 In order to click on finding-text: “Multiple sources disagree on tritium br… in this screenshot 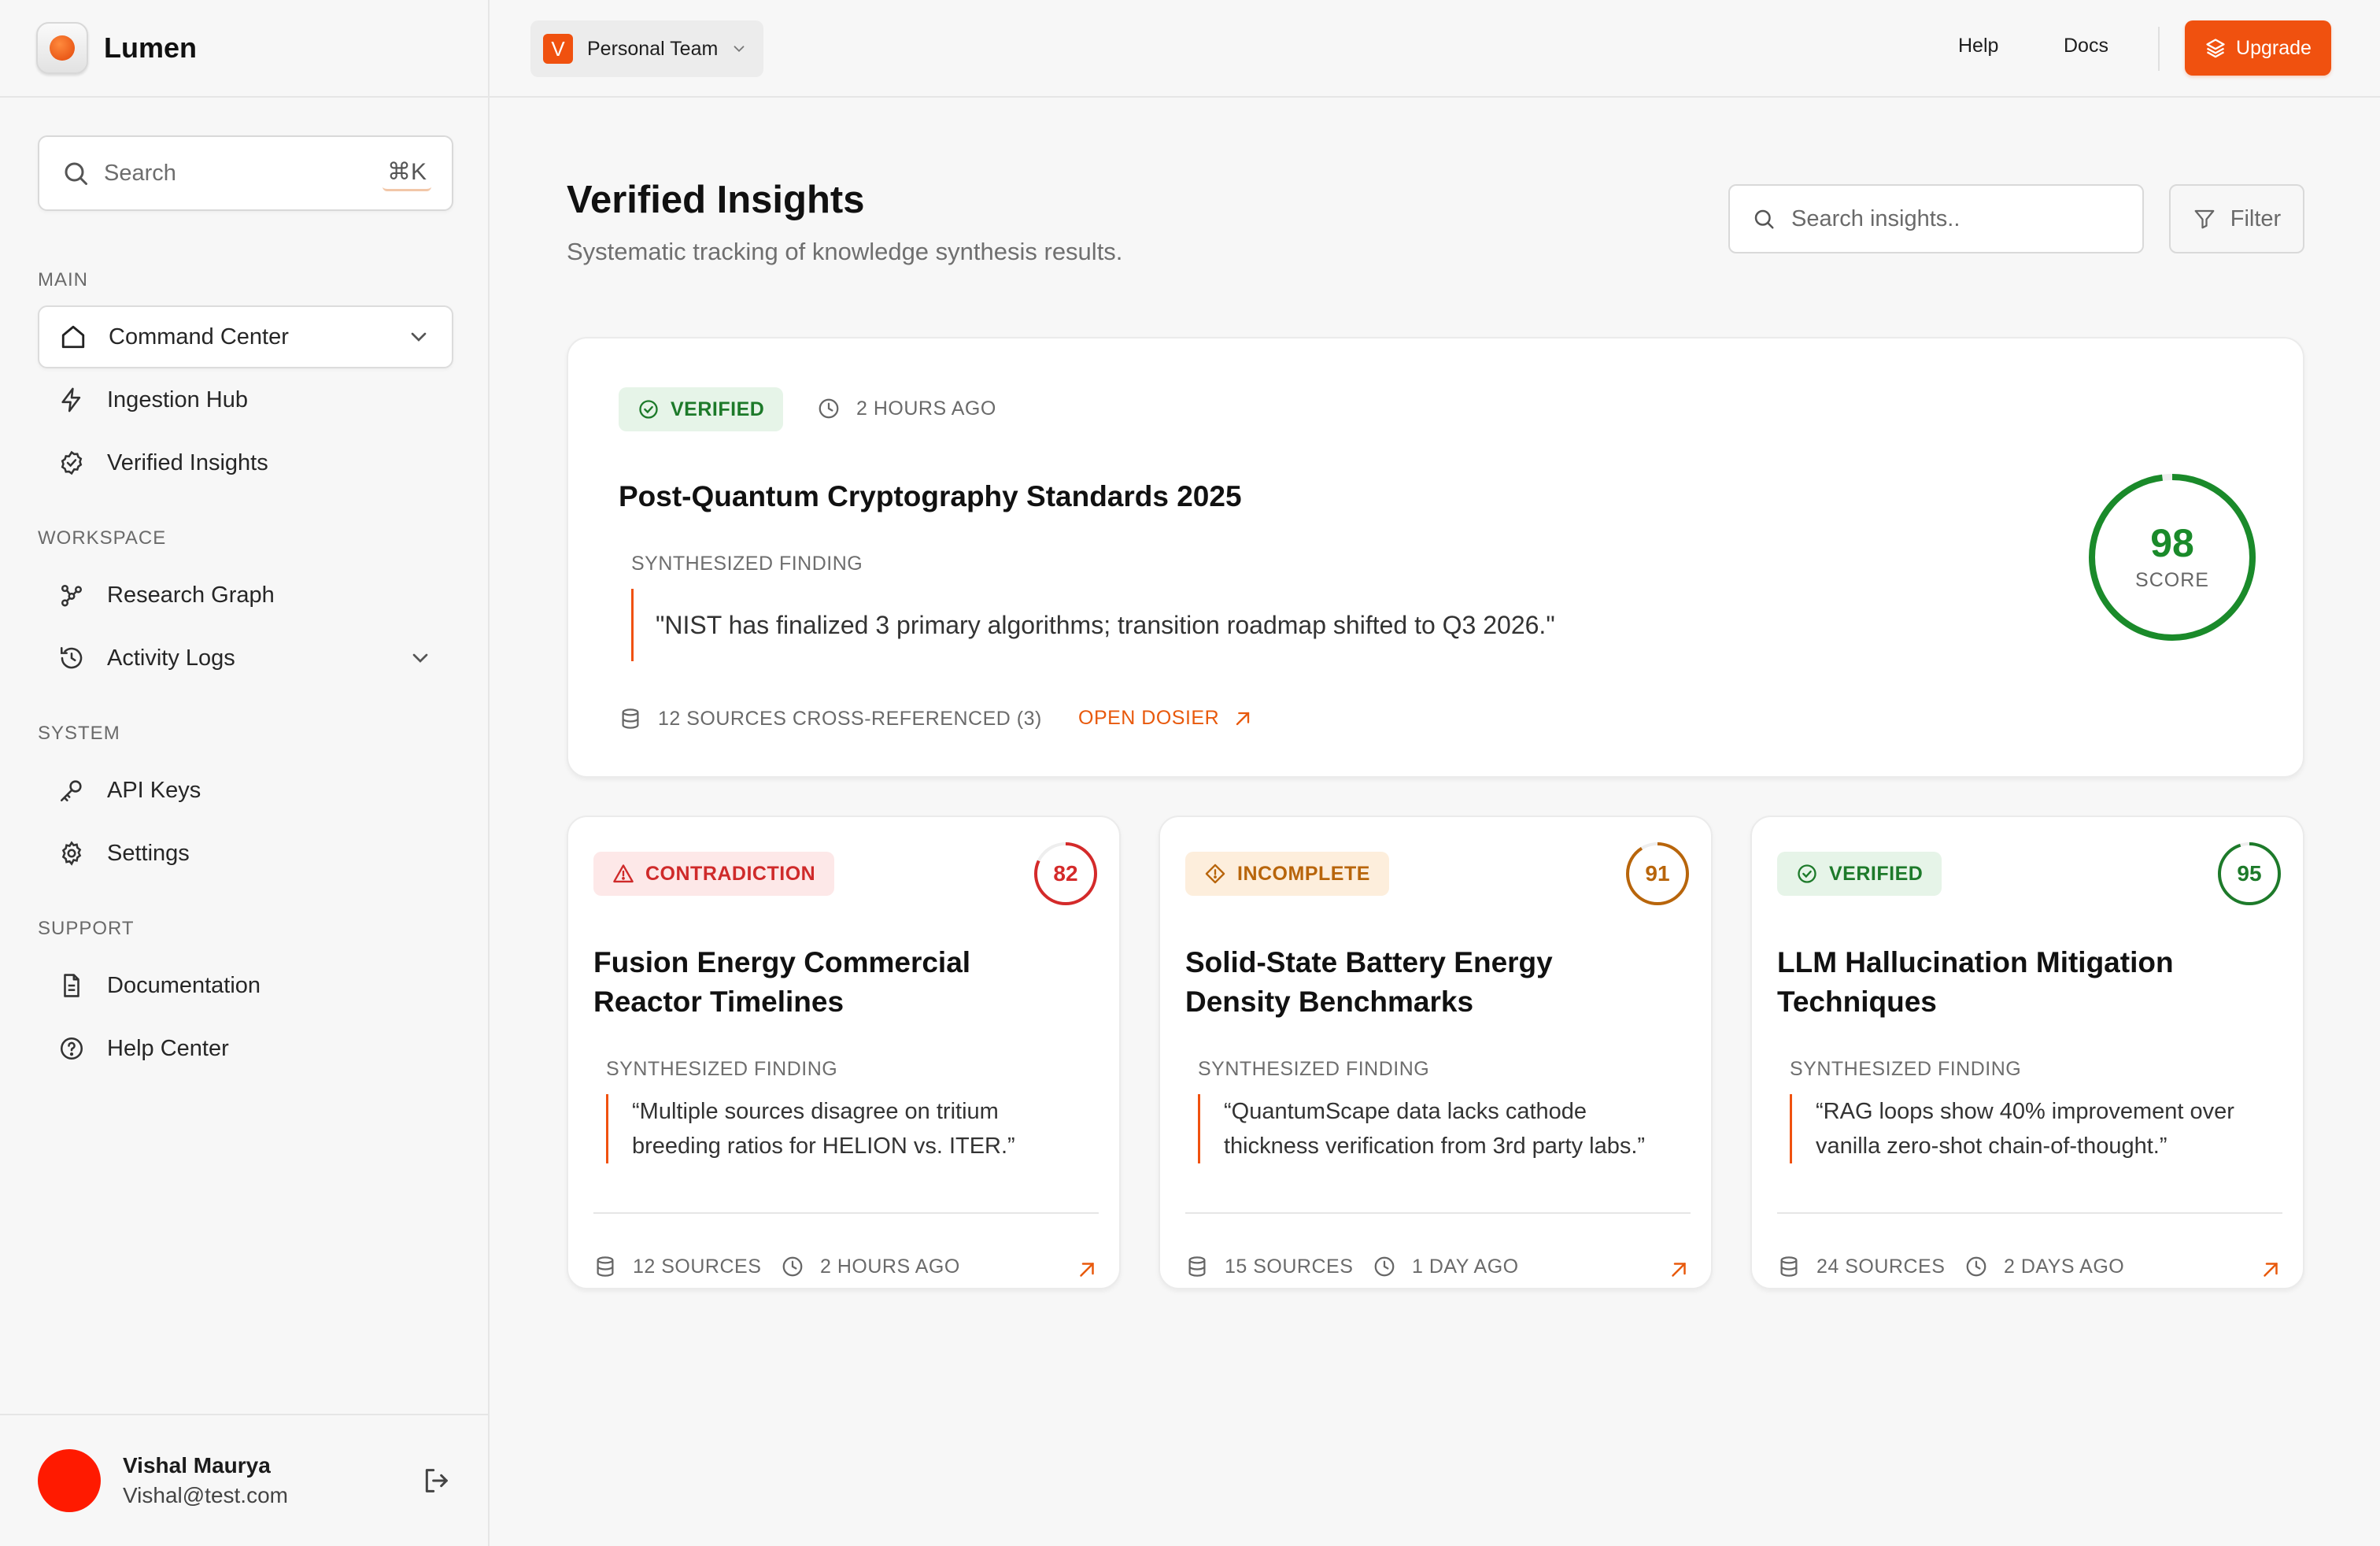, I will do `click(810, 1128)`.